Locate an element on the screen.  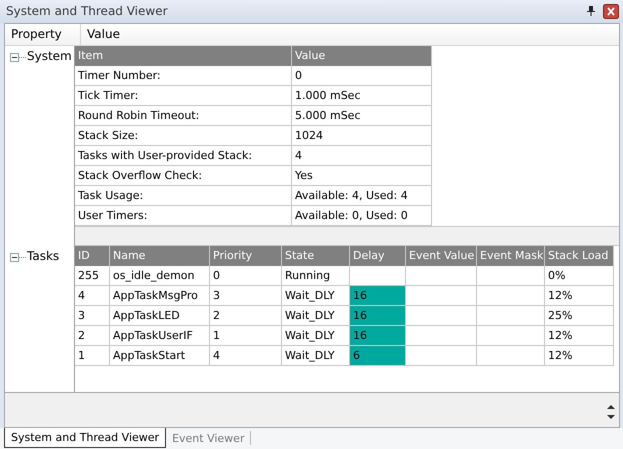
table-cell: 6 is located at coordinates (378, 356).